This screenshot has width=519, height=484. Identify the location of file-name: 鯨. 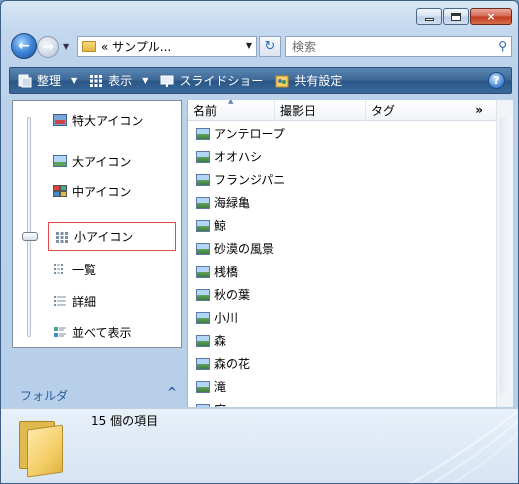
(220, 226).